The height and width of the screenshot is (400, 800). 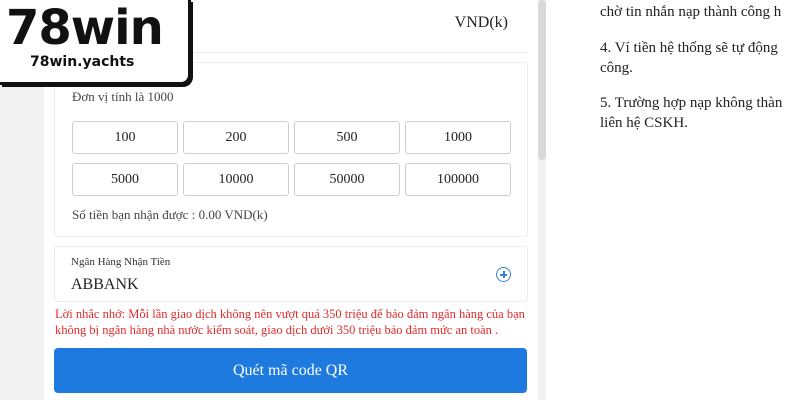 I want to click on bank-select: Ngân Hàng Nhận Tiền ABBANK, so click(x=291, y=274).